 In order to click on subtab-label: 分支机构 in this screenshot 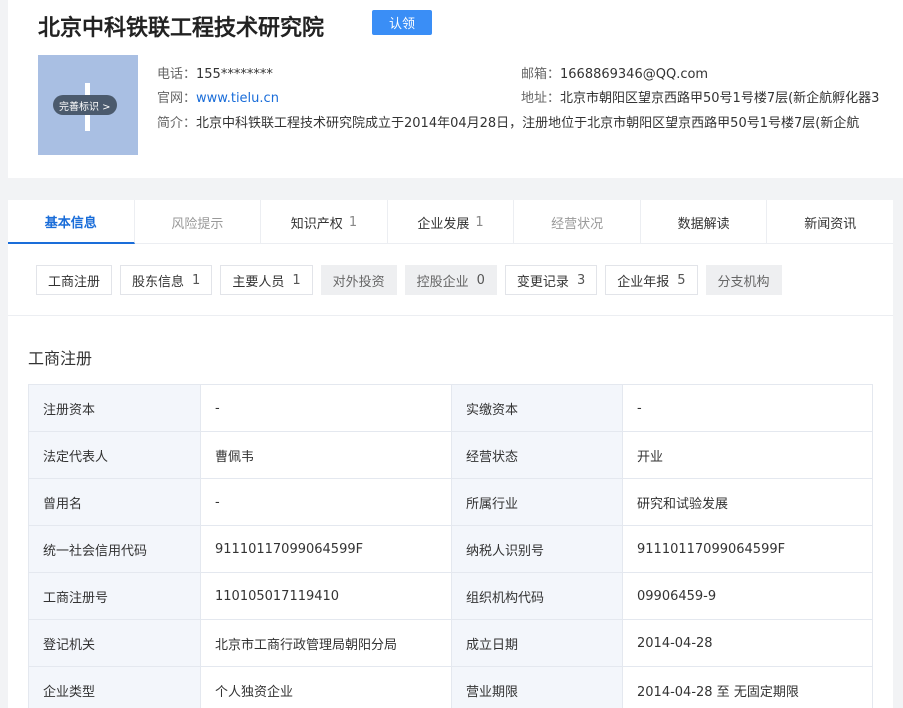, I will do `click(743, 282)`.